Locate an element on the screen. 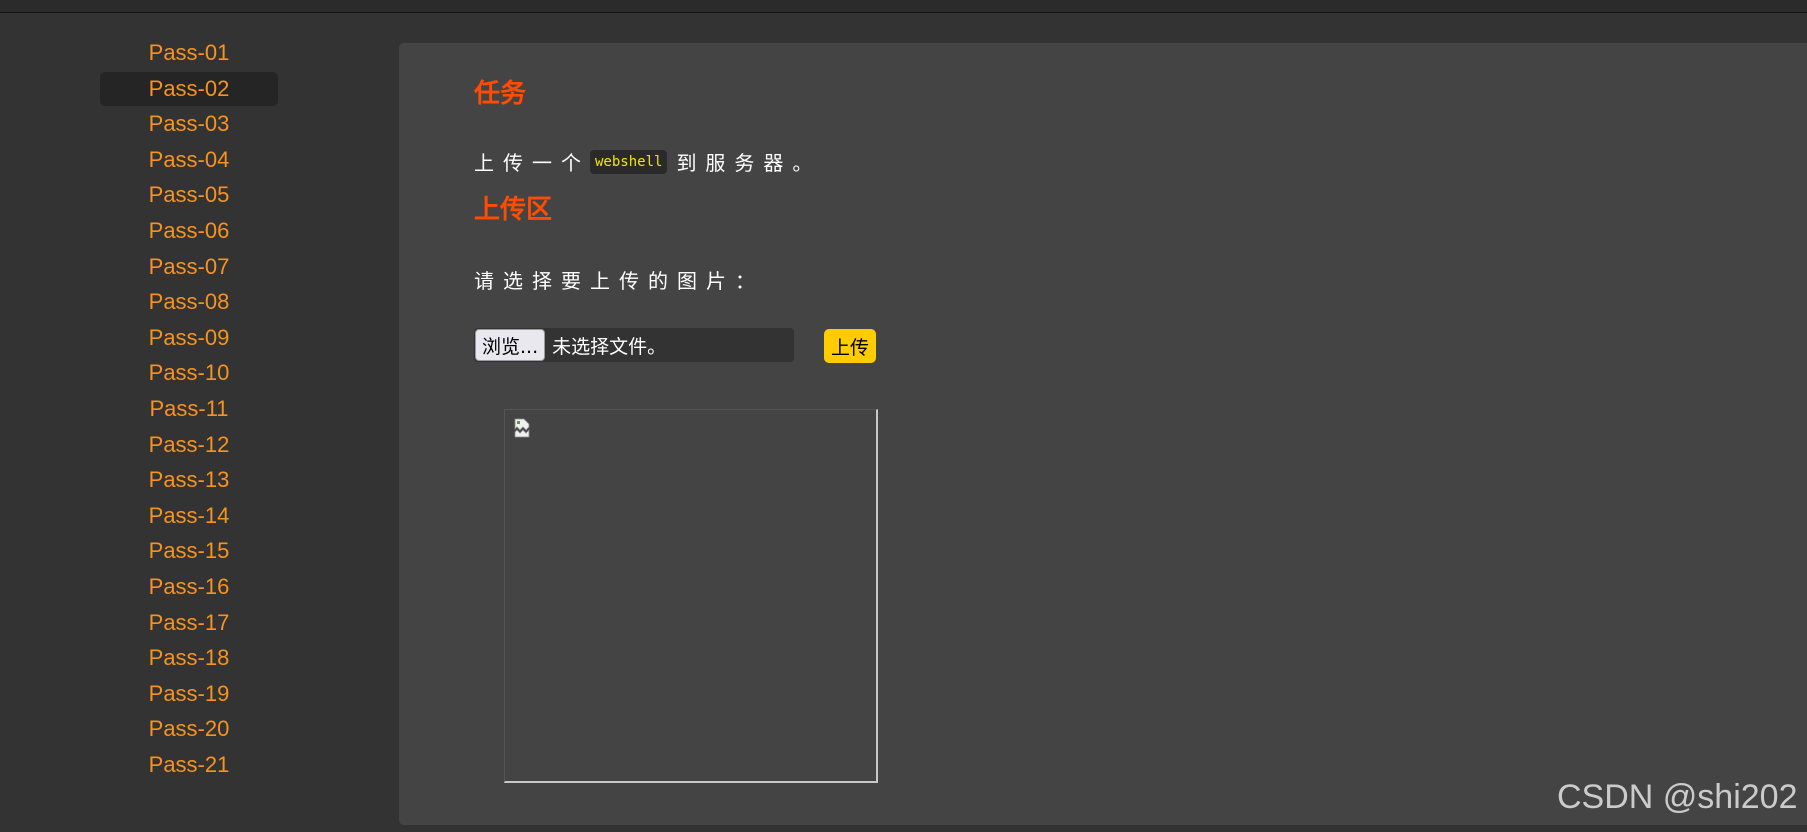 Image resolution: width=1807 pixels, height=832 pixels. sidebar-item-pass-01: Pass-01 is located at coordinates (189, 53).